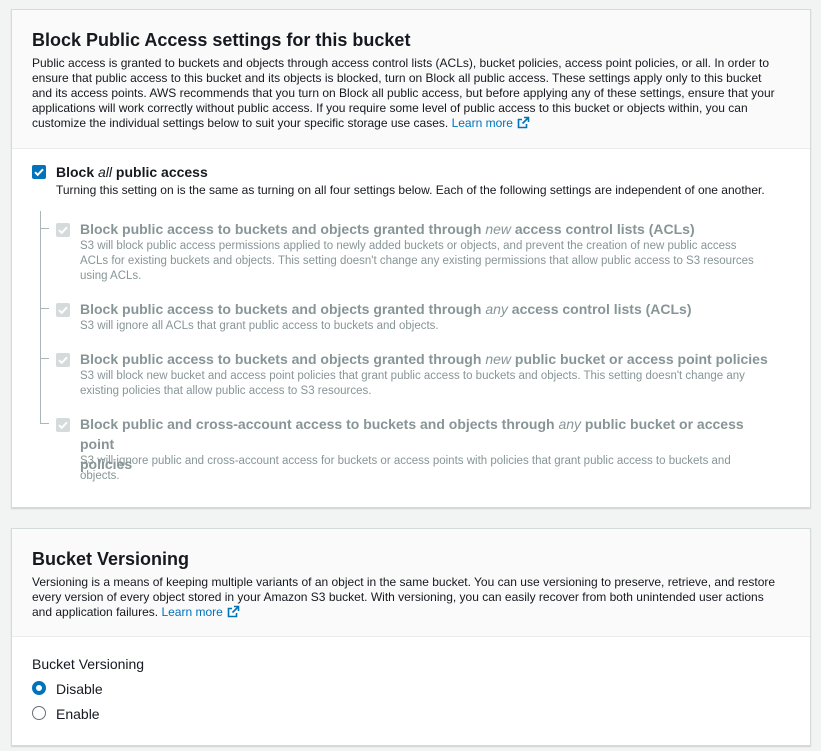 The width and height of the screenshot is (821, 751). I want to click on tree-connector, so click(40, 317).